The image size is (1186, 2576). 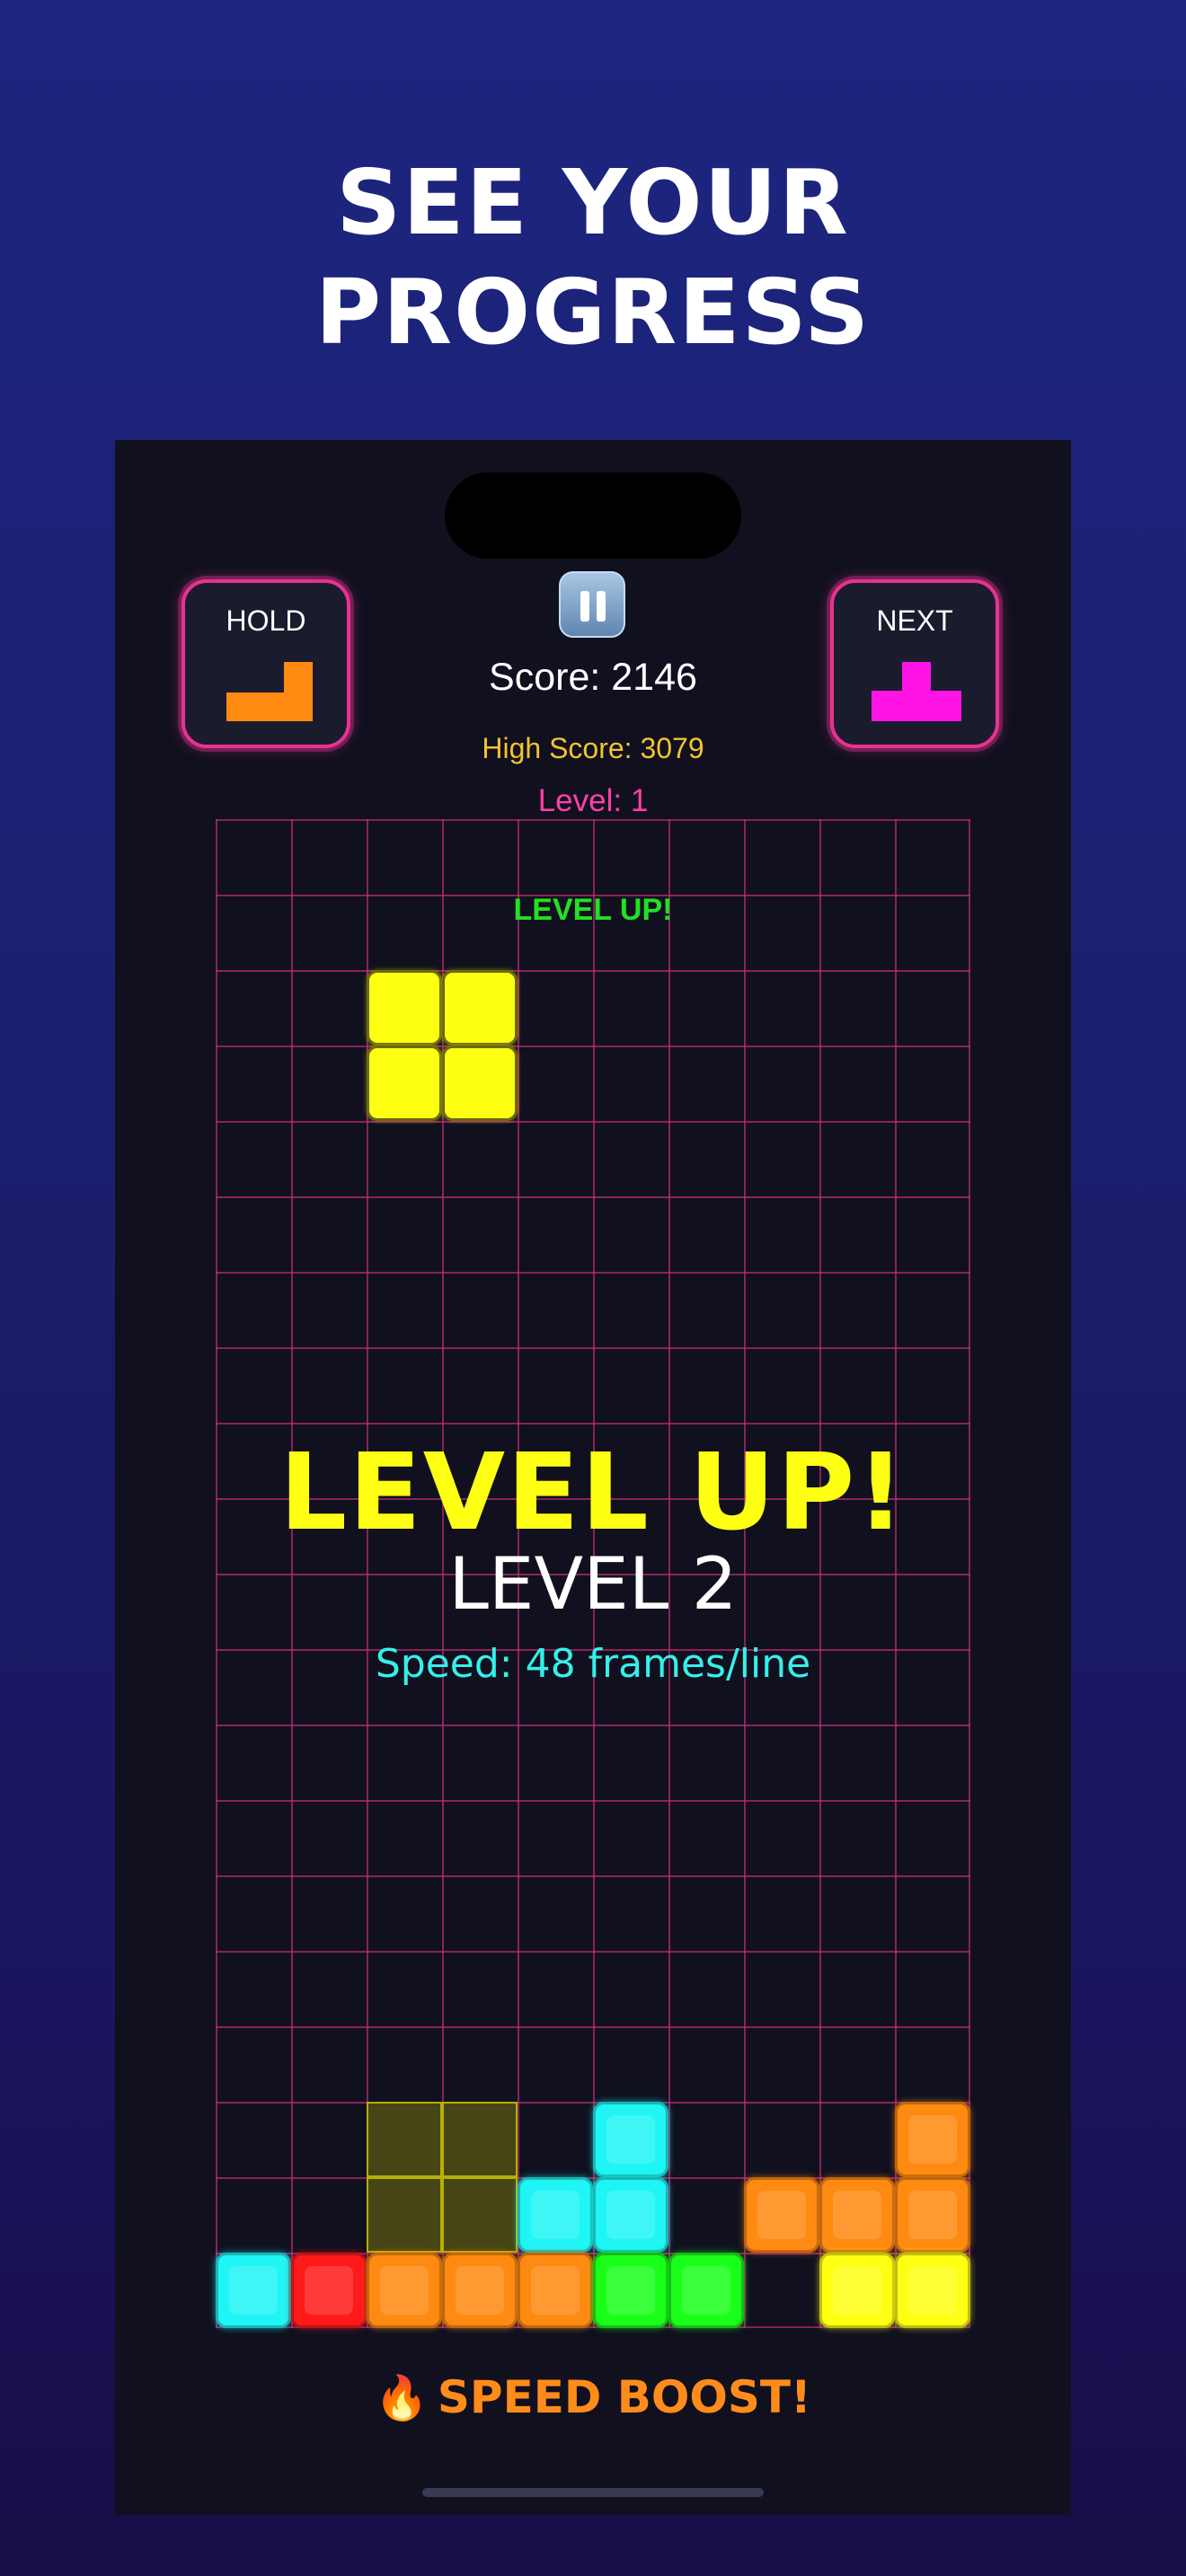 I want to click on promo-headline: SEE YOUR PROGRESS, so click(x=593, y=257).